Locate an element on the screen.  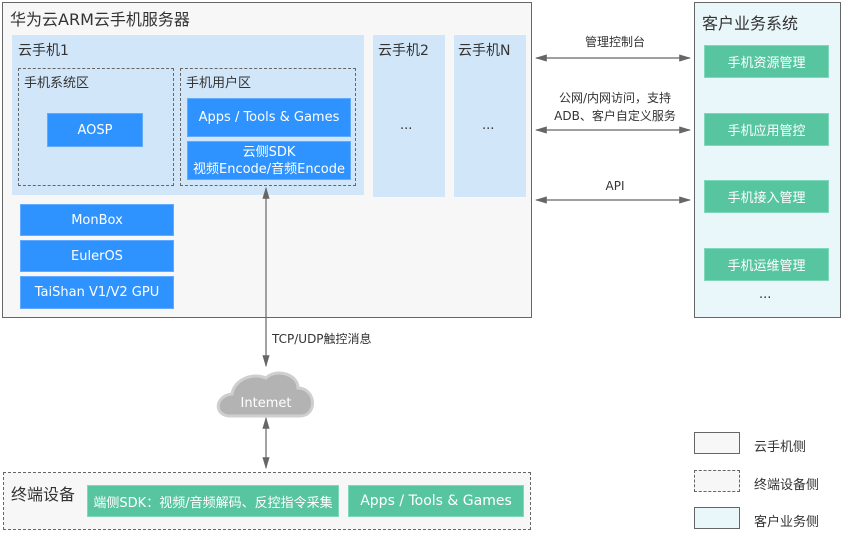
legend-swatch-cloud-side is located at coordinates (717, 443).